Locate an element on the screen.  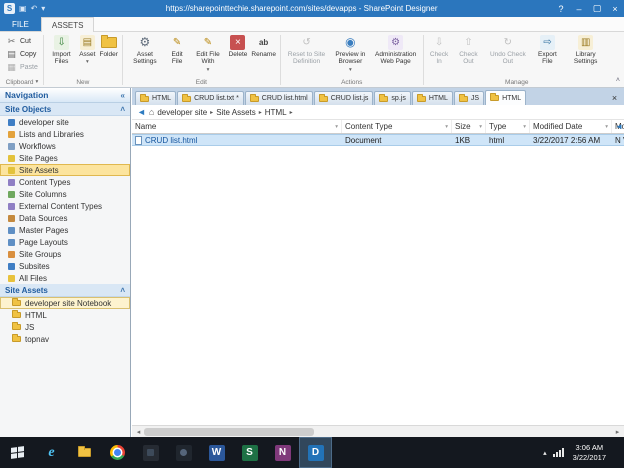
breadcrumb-item: HTML is located at coordinates (276, 112).